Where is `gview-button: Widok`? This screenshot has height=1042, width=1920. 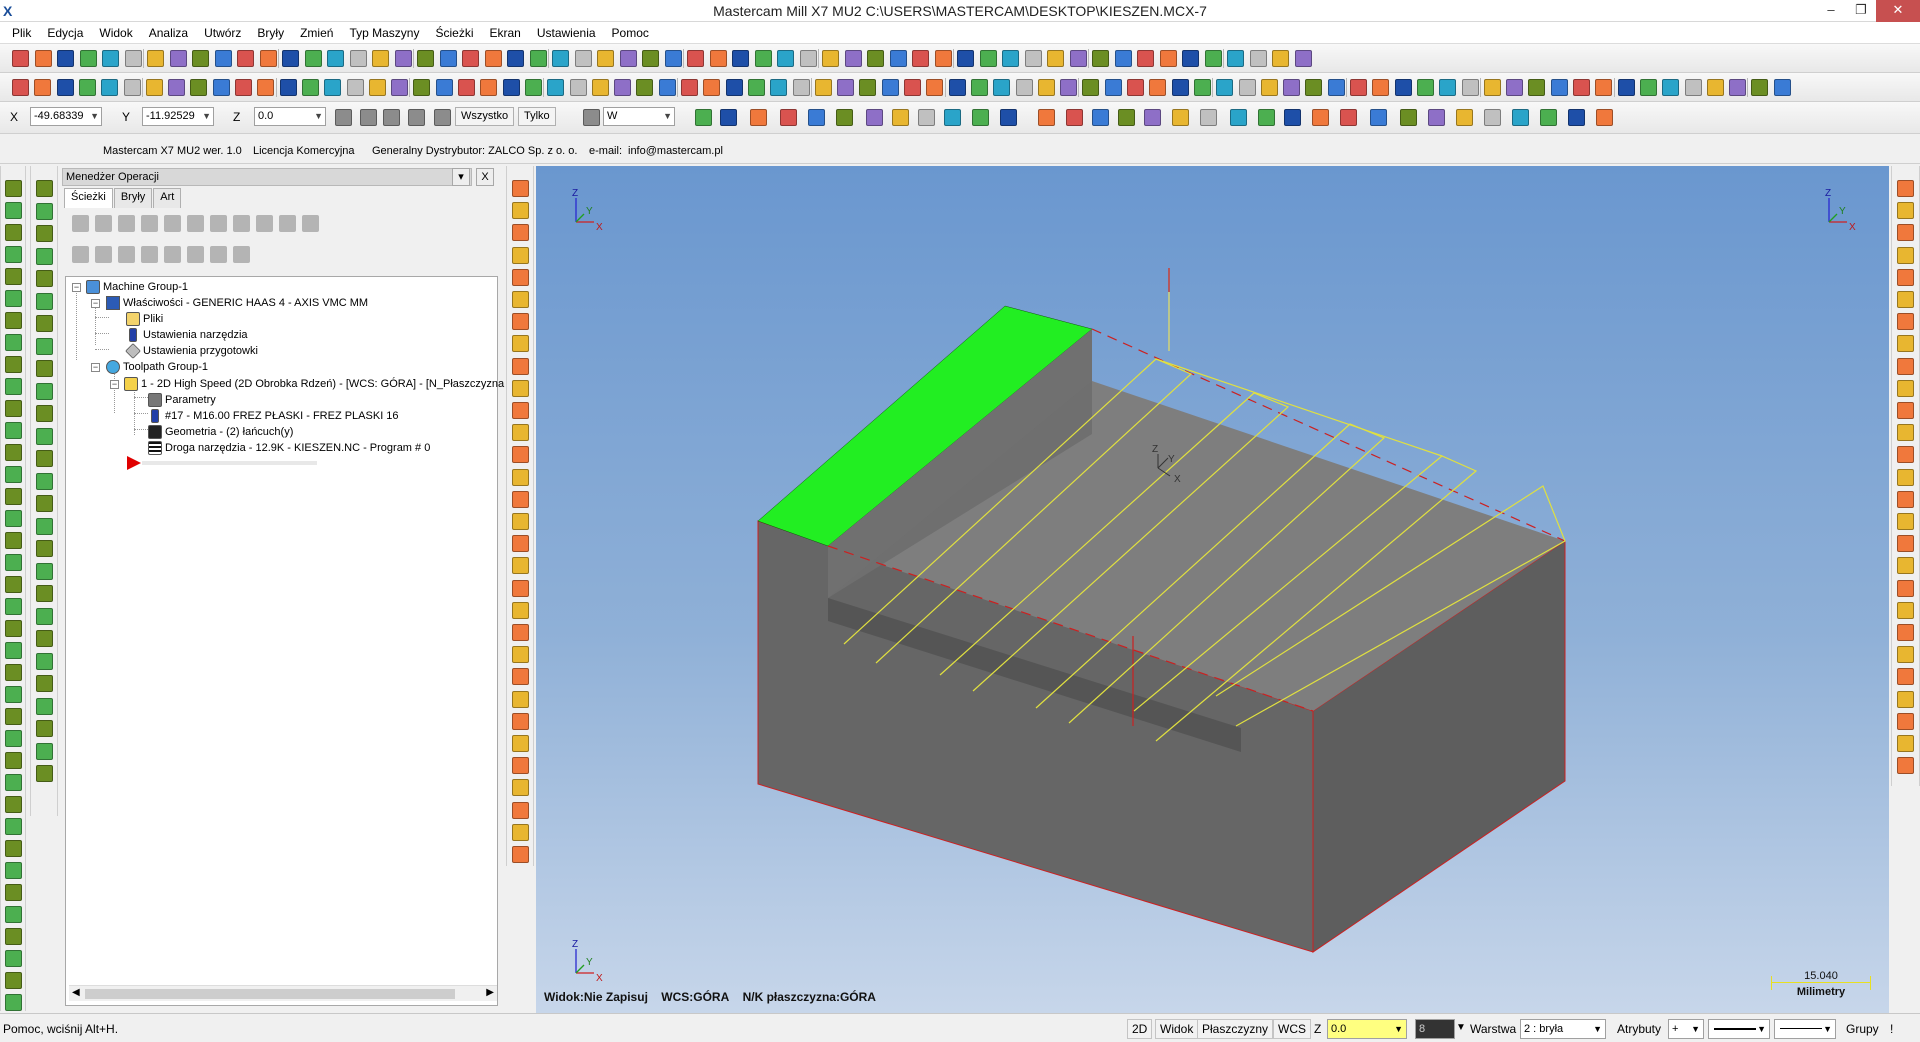
gview-button: Widok is located at coordinates (1177, 1029).